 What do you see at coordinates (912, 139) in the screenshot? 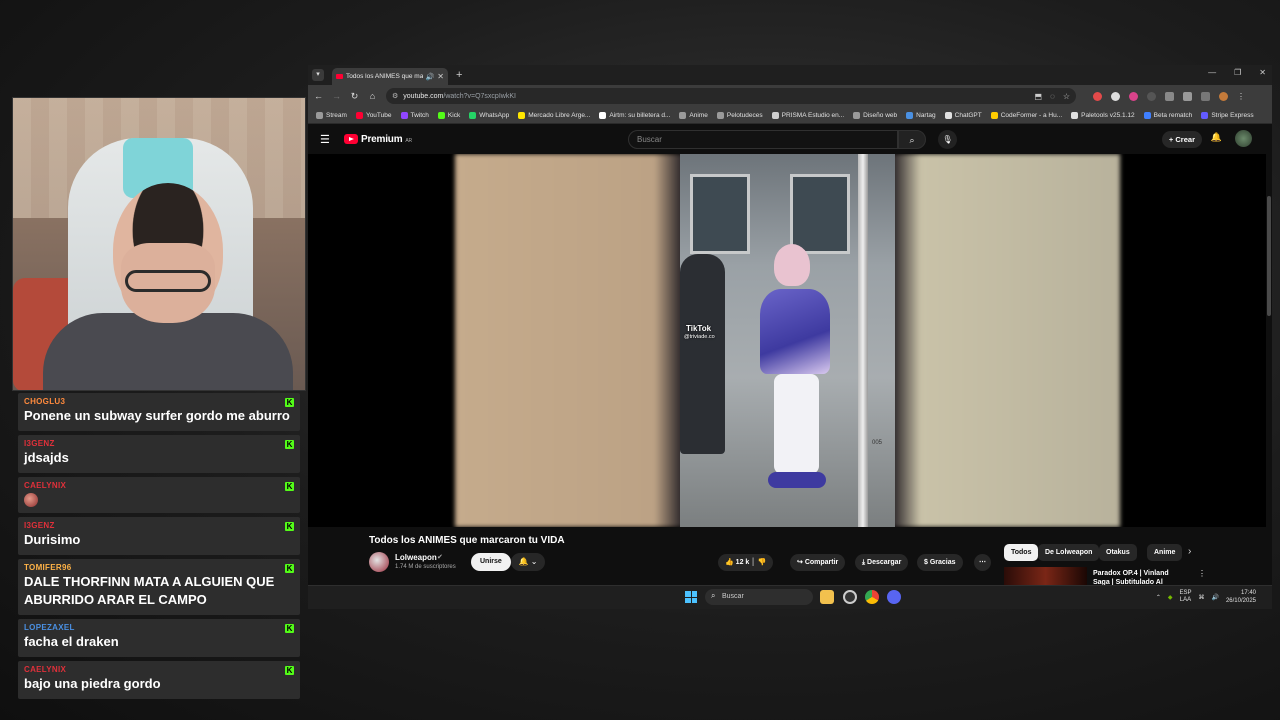
I see `search-icon: ⌕` at bounding box center [912, 139].